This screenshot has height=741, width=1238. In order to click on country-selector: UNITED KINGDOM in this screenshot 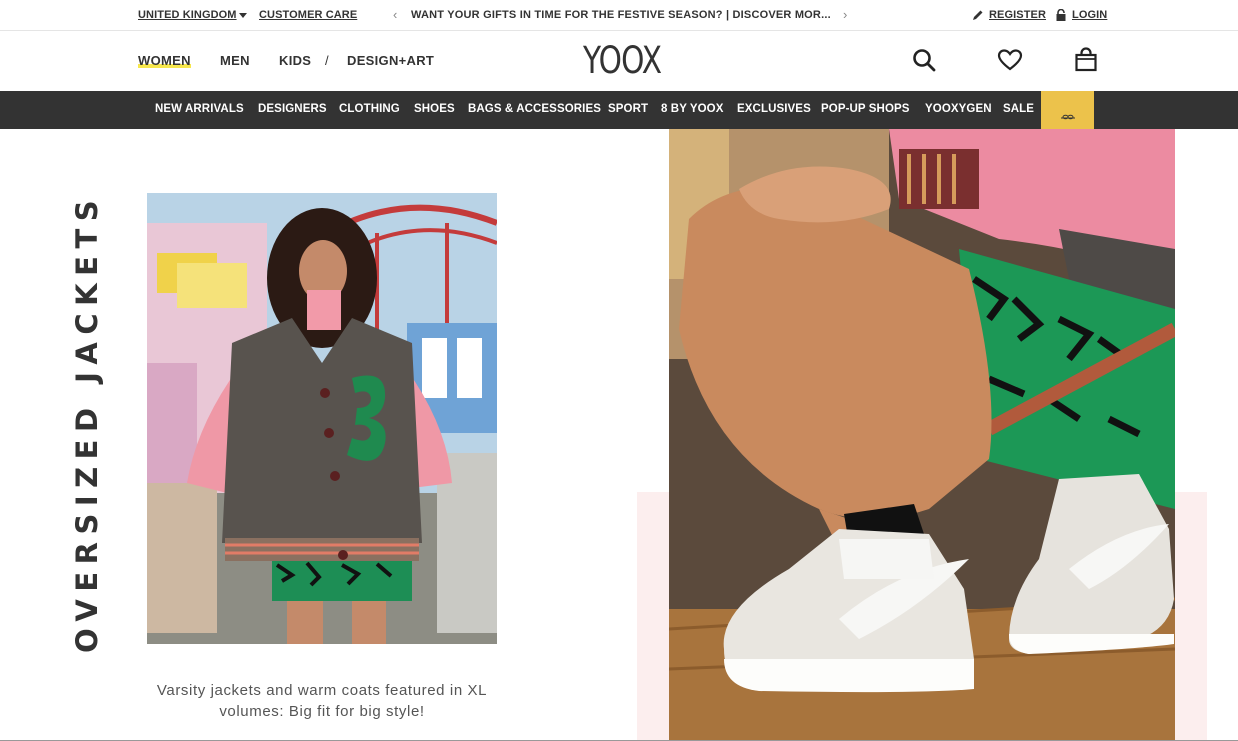, I will do `click(187, 15)`.